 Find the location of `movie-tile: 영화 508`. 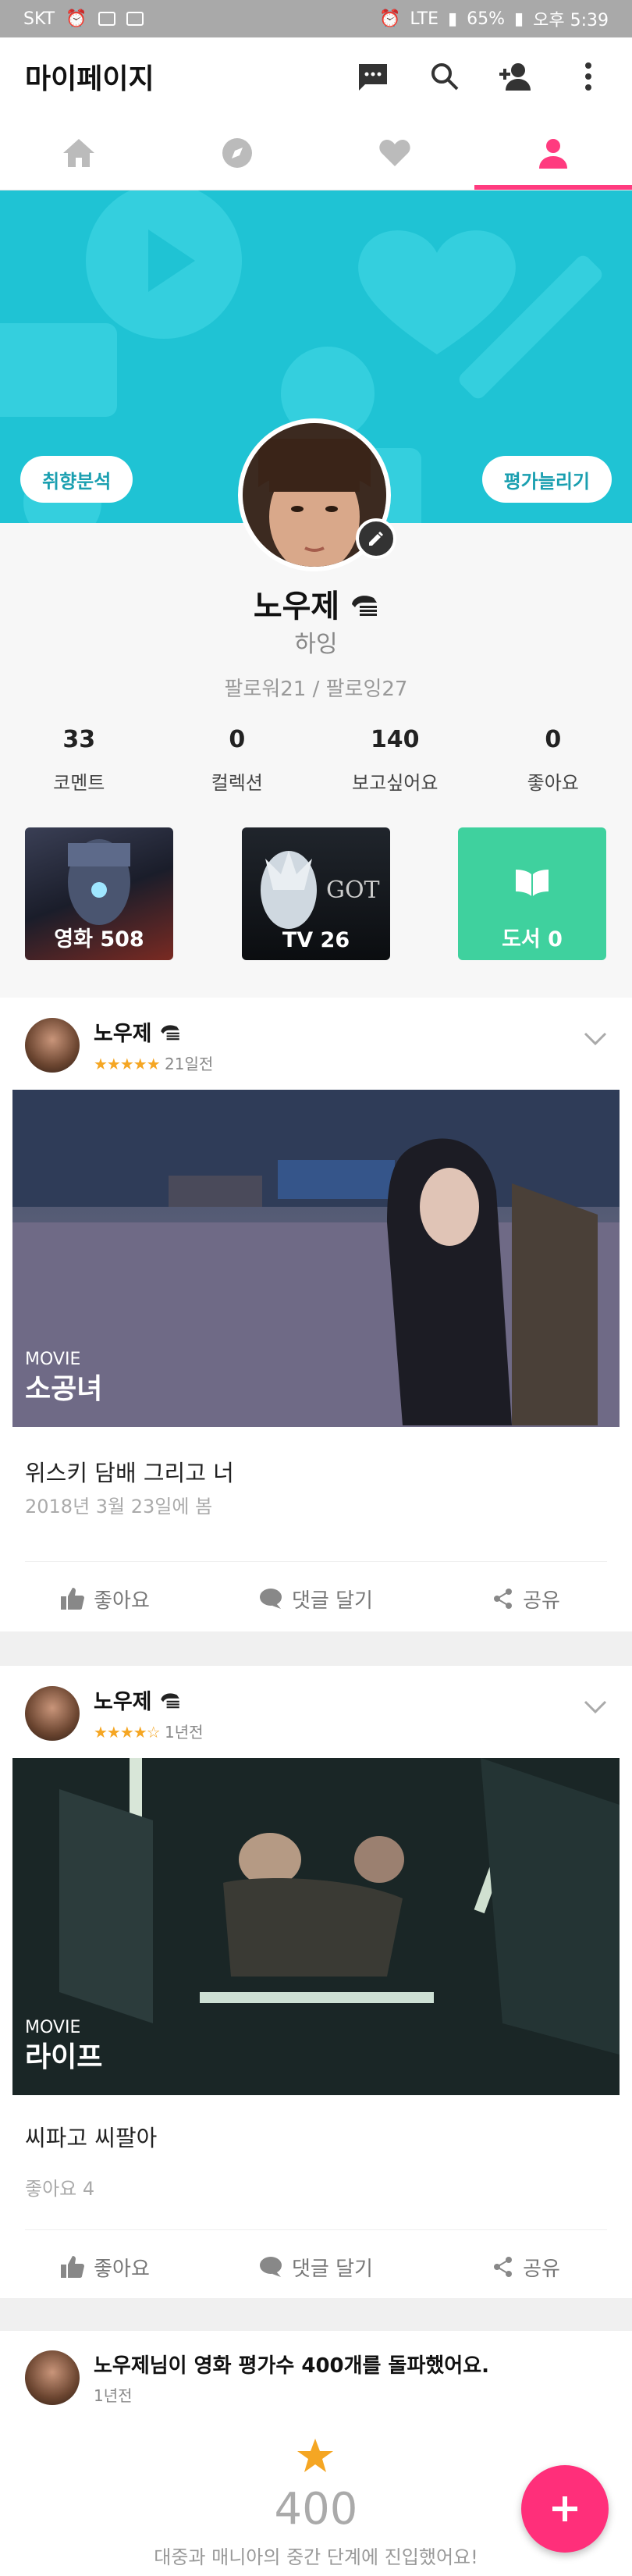

movie-tile: 영화 508 is located at coordinates (99, 893).